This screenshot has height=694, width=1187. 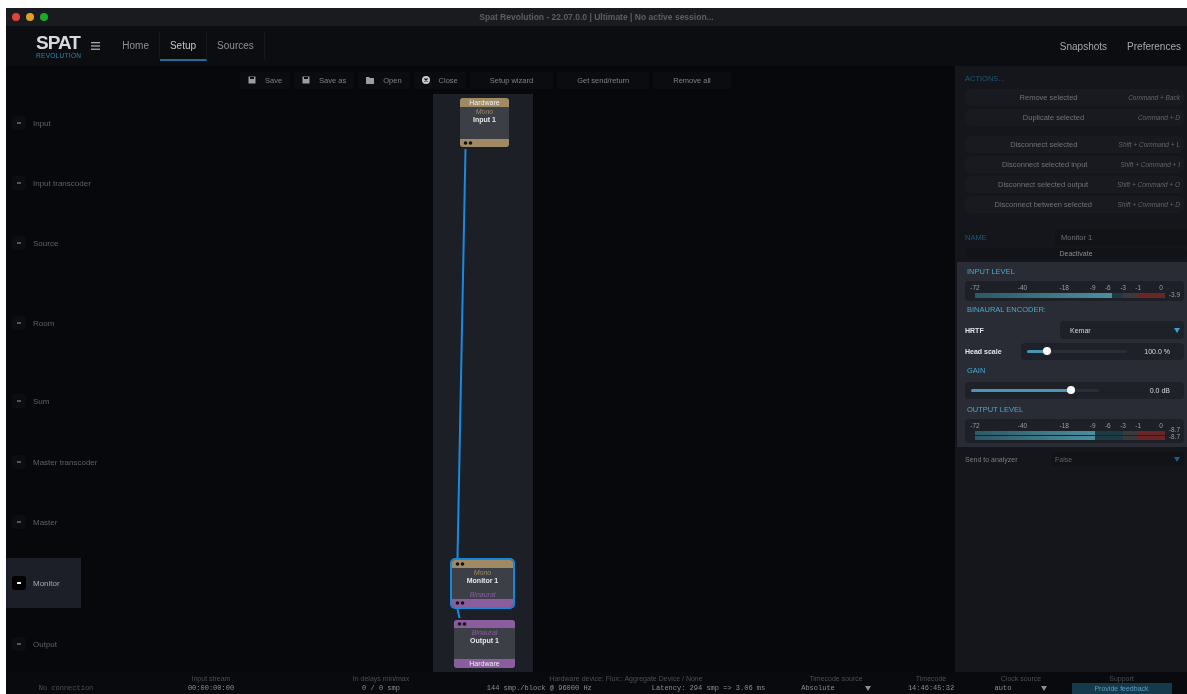 What do you see at coordinates (33, 401) in the screenshot?
I see `lane-header: Sum` at bounding box center [33, 401].